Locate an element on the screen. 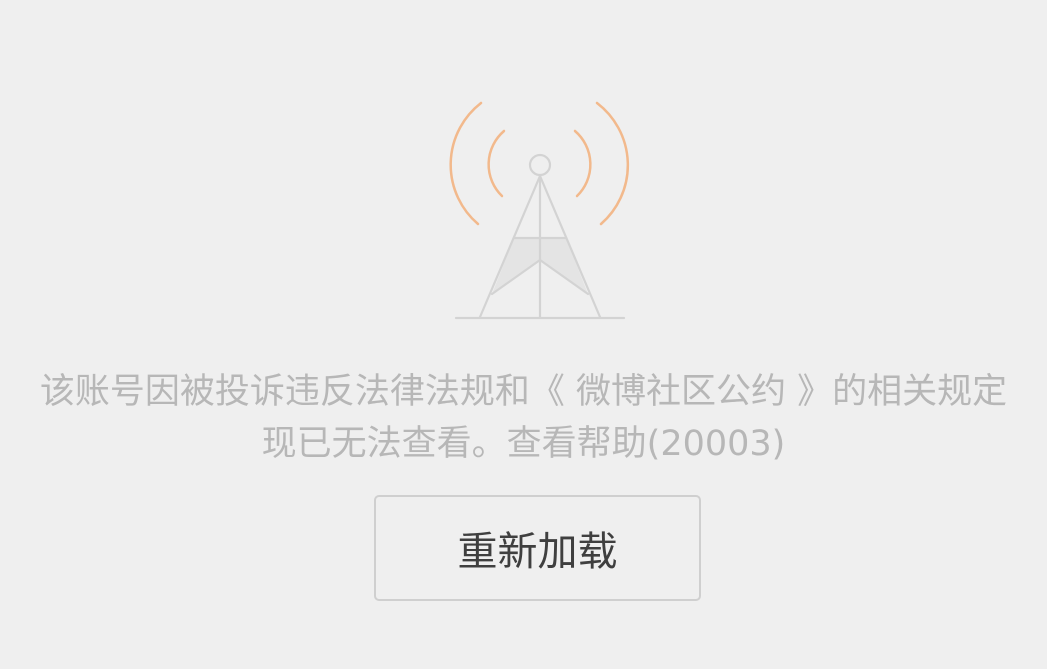  tower-structure is located at coordinates (540, 236).